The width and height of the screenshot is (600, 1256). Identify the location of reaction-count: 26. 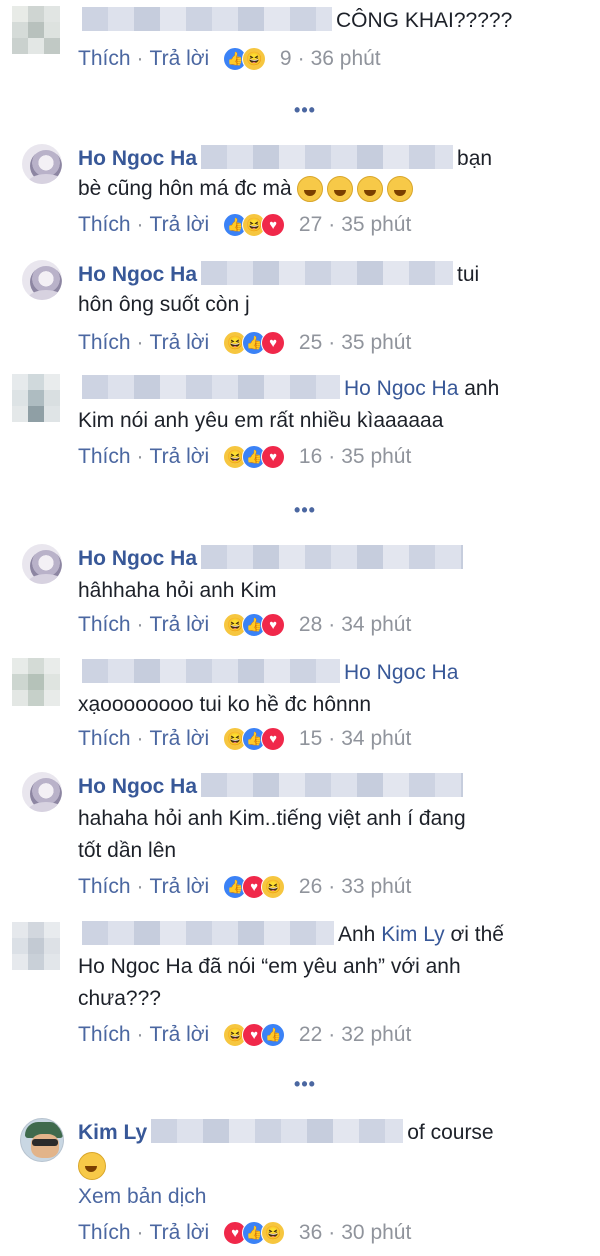
(310, 886).